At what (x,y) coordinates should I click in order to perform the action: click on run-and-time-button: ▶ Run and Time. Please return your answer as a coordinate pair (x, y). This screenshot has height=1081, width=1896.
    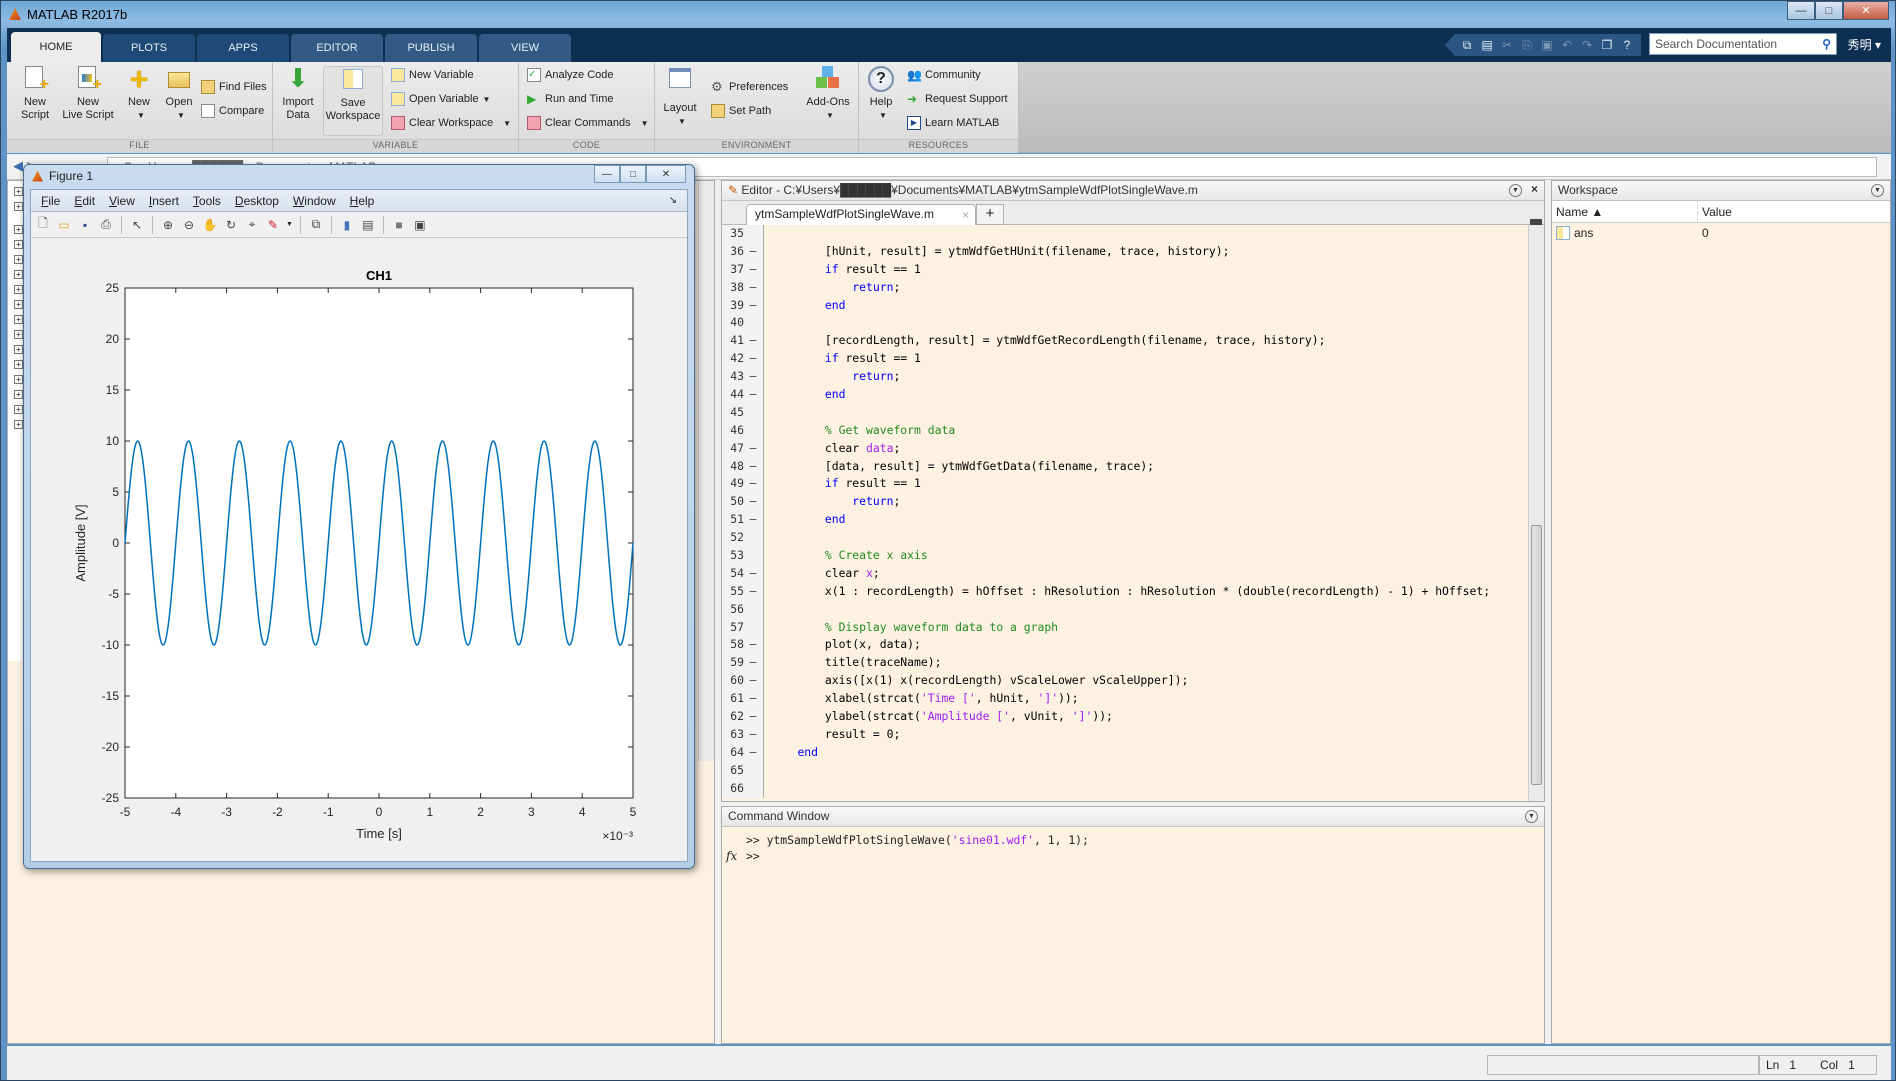
    Looking at the image, I should click on (570, 99).